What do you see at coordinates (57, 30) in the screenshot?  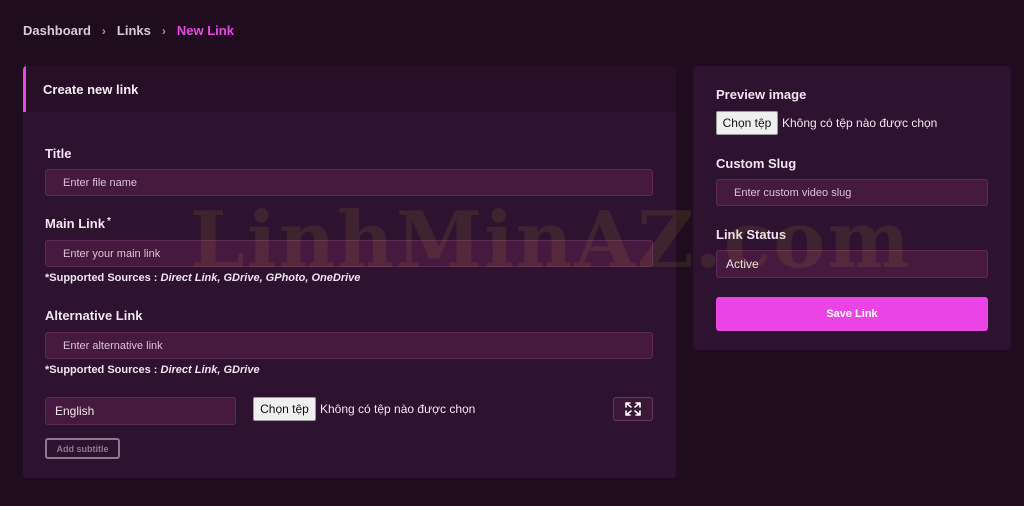 I see `breadcrumb-dashboard: Dashboard` at bounding box center [57, 30].